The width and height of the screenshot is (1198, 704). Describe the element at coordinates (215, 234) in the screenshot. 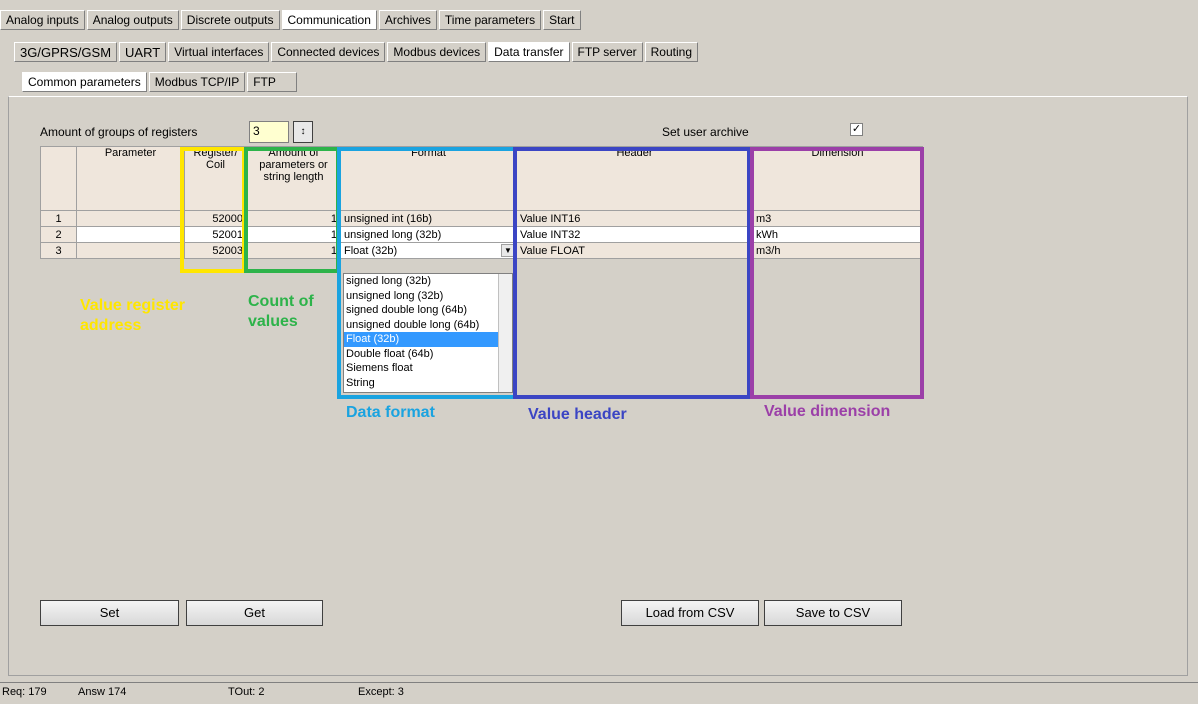

I see `cell-register: 52001` at that location.